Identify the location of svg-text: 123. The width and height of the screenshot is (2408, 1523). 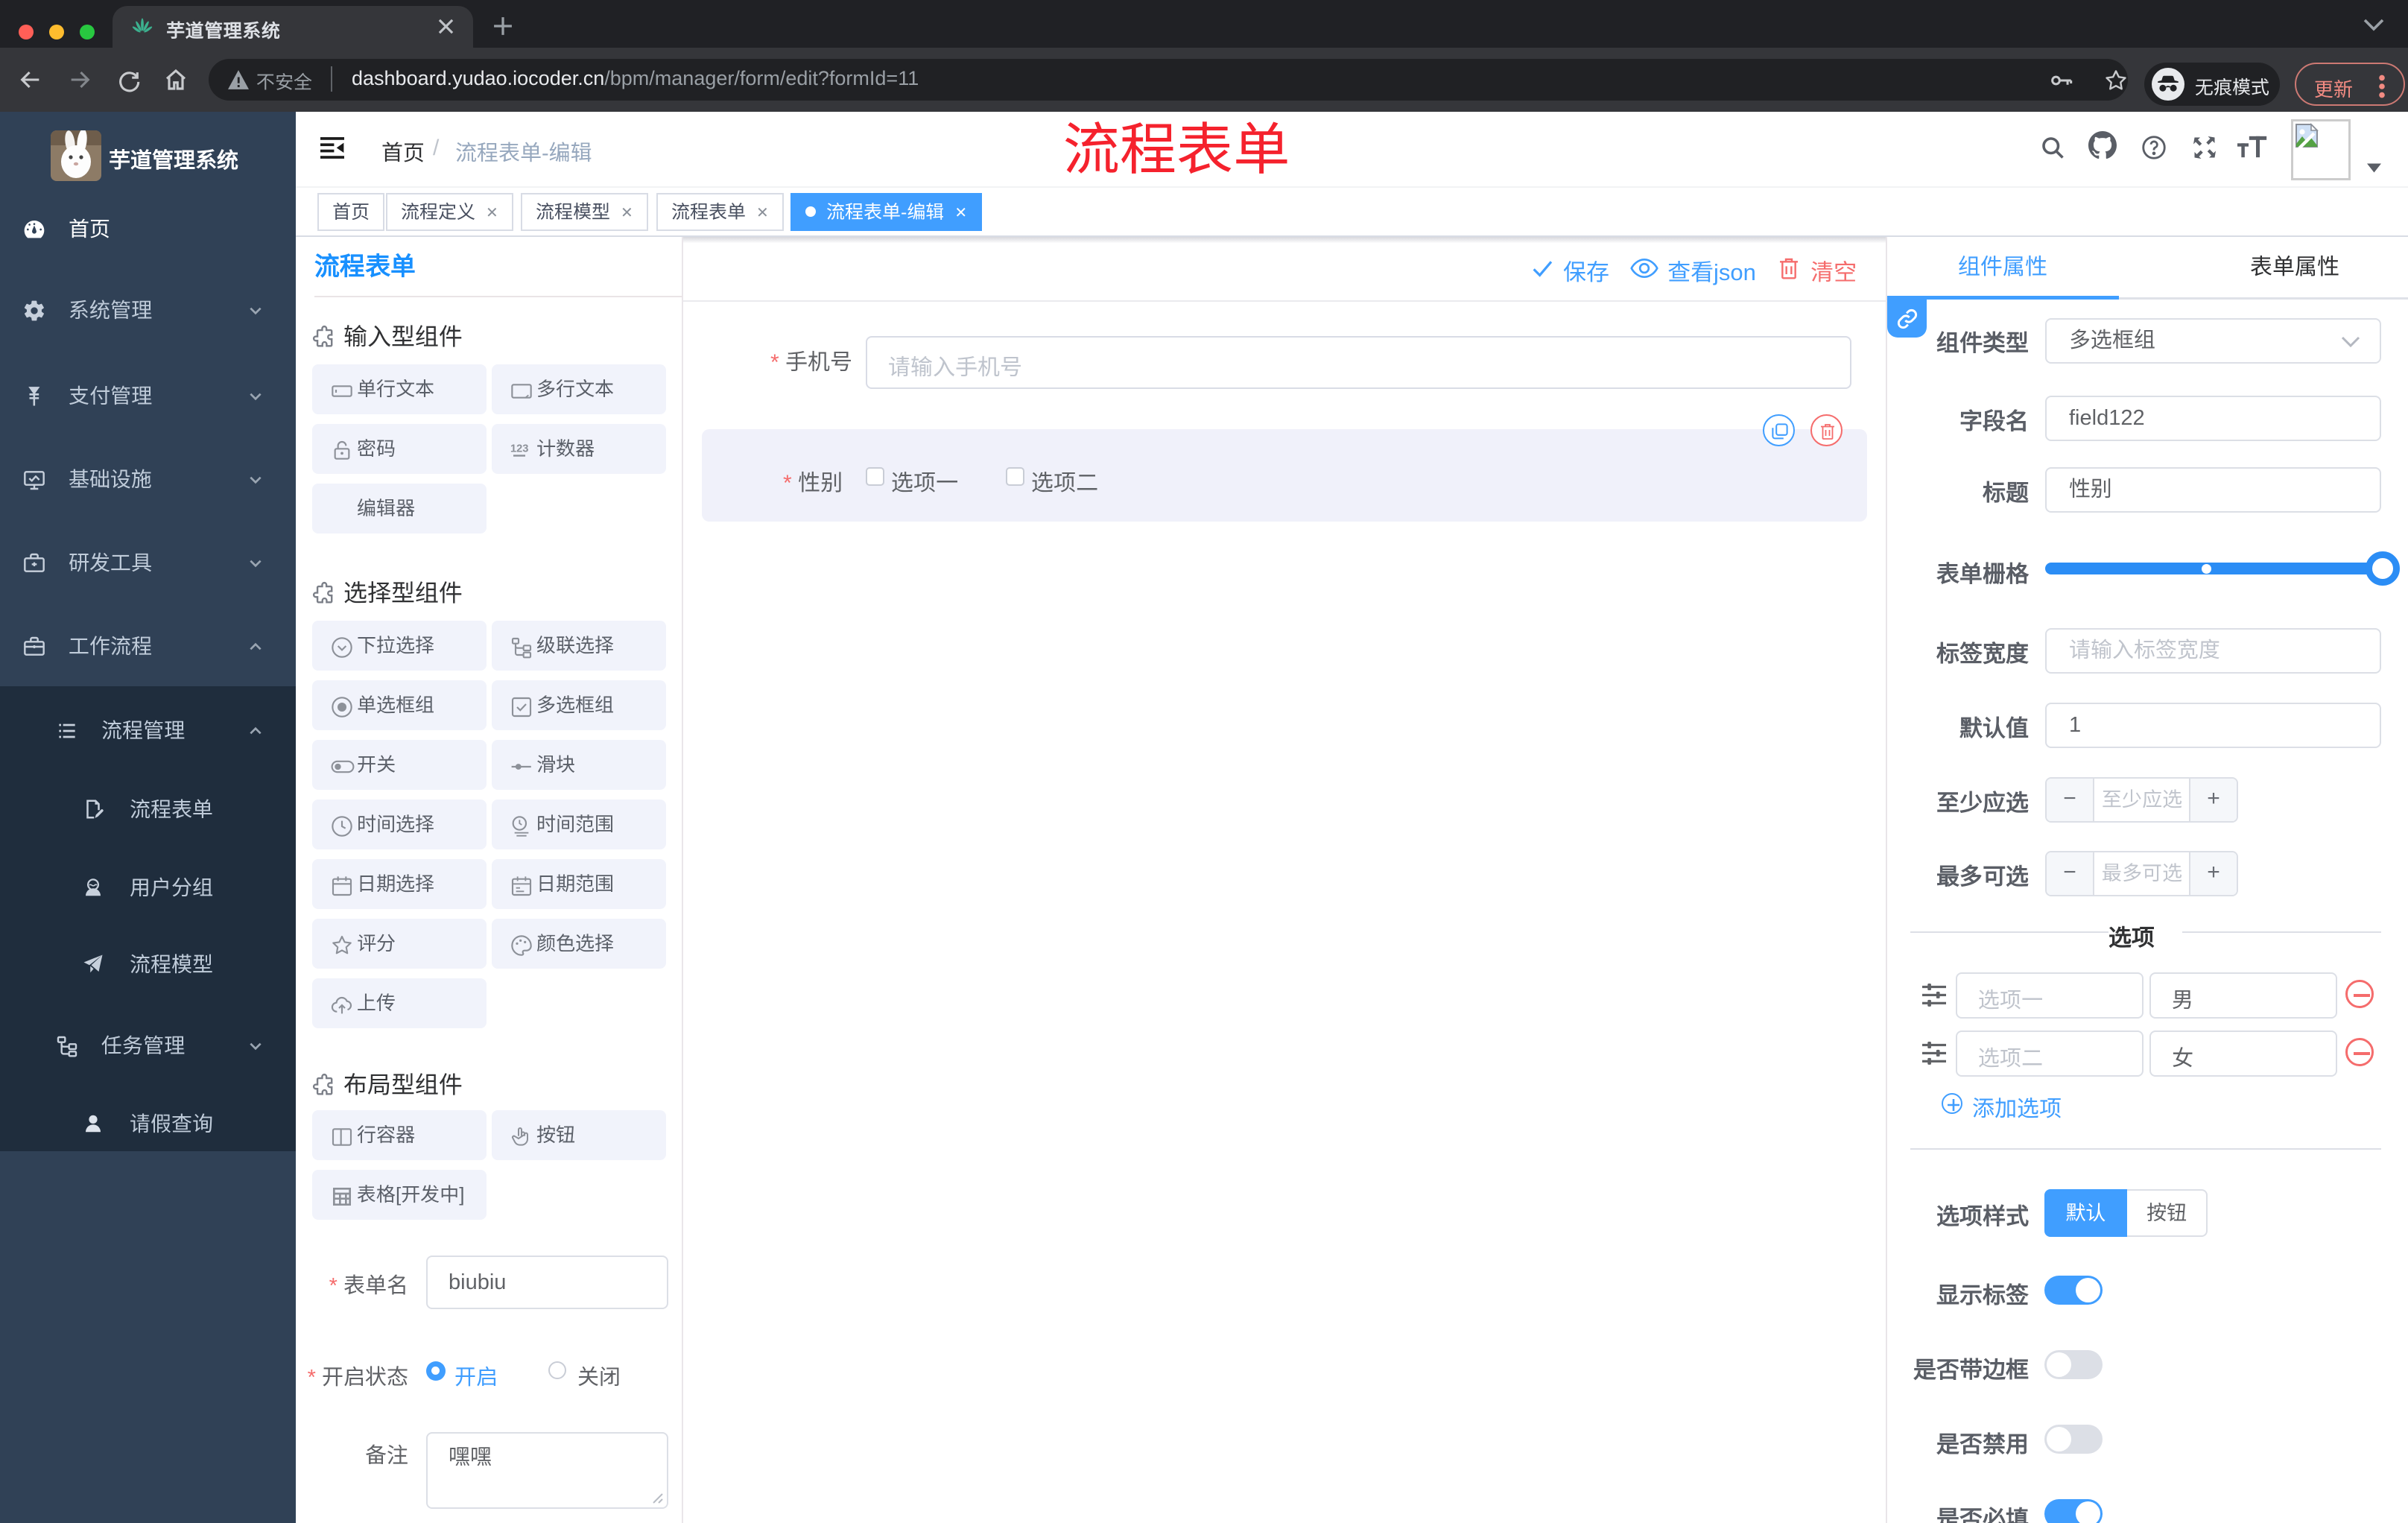
(519, 449).